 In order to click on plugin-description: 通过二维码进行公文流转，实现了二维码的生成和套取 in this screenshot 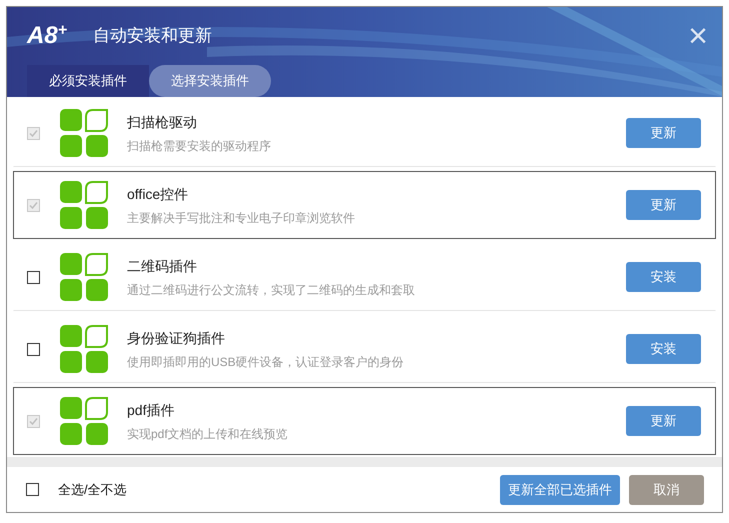, I will do `click(271, 290)`.